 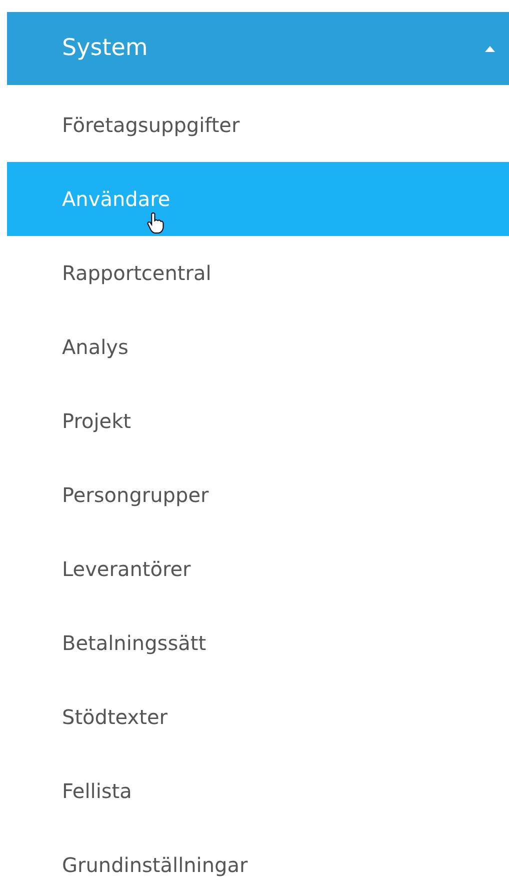 What do you see at coordinates (155, 223) in the screenshot?
I see `hand-cursor-icon` at bounding box center [155, 223].